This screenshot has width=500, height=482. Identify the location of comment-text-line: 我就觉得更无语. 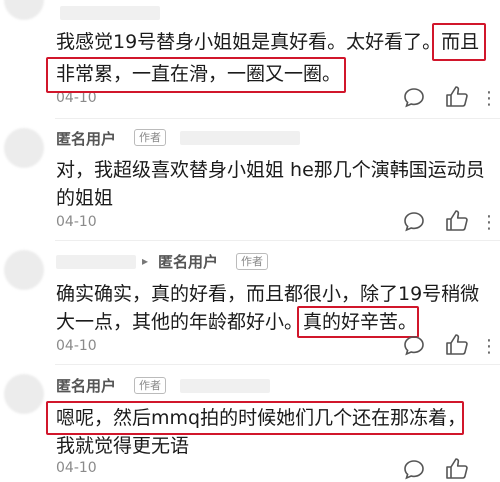
(123, 446).